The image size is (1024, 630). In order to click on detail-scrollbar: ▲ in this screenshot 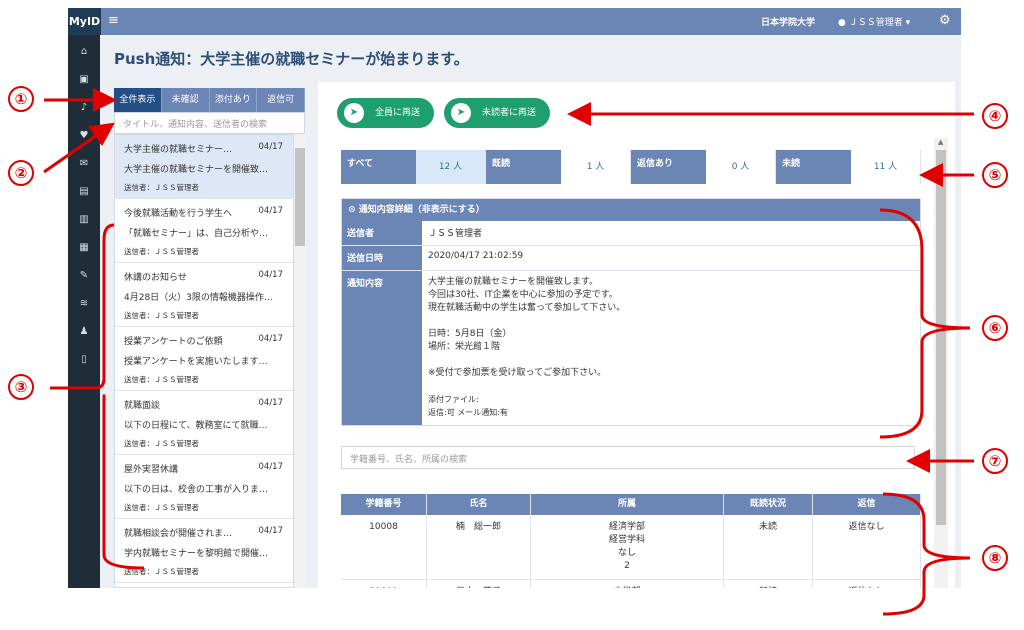, I will do `click(941, 363)`.